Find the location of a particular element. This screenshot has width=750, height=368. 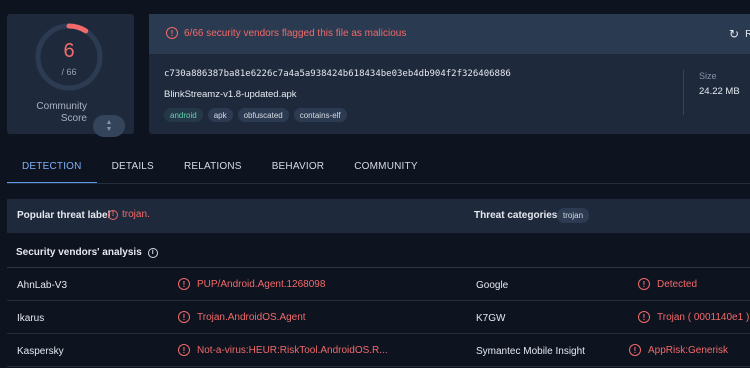

refresh-icon: ↻ is located at coordinates (734, 34).